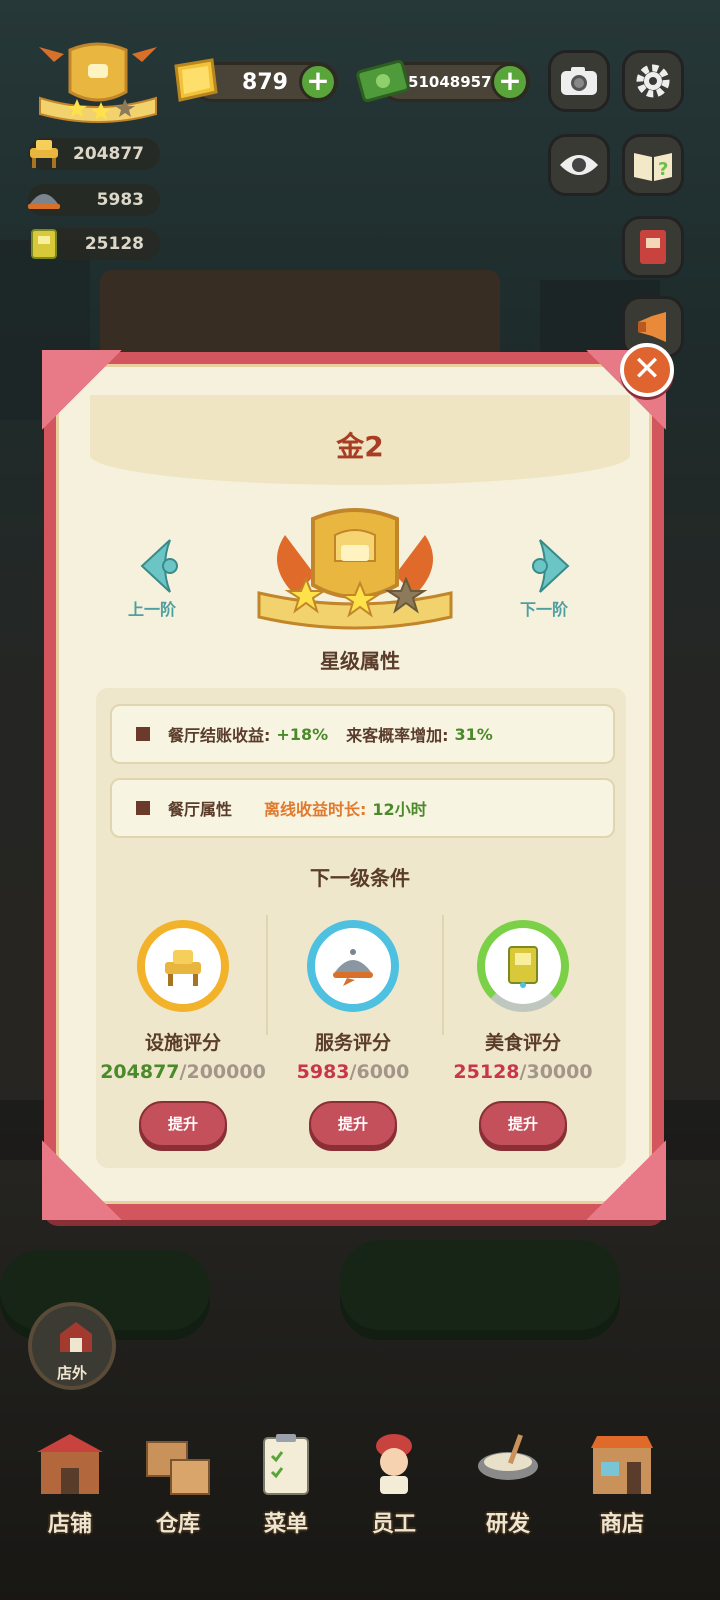  I want to click on tab-menu: 菜单, so click(286, 1492).